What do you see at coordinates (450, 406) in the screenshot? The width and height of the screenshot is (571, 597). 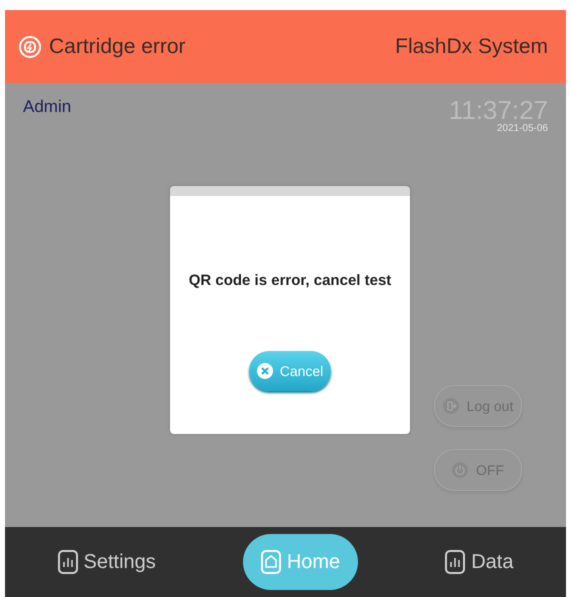 I see `logout-icon` at bounding box center [450, 406].